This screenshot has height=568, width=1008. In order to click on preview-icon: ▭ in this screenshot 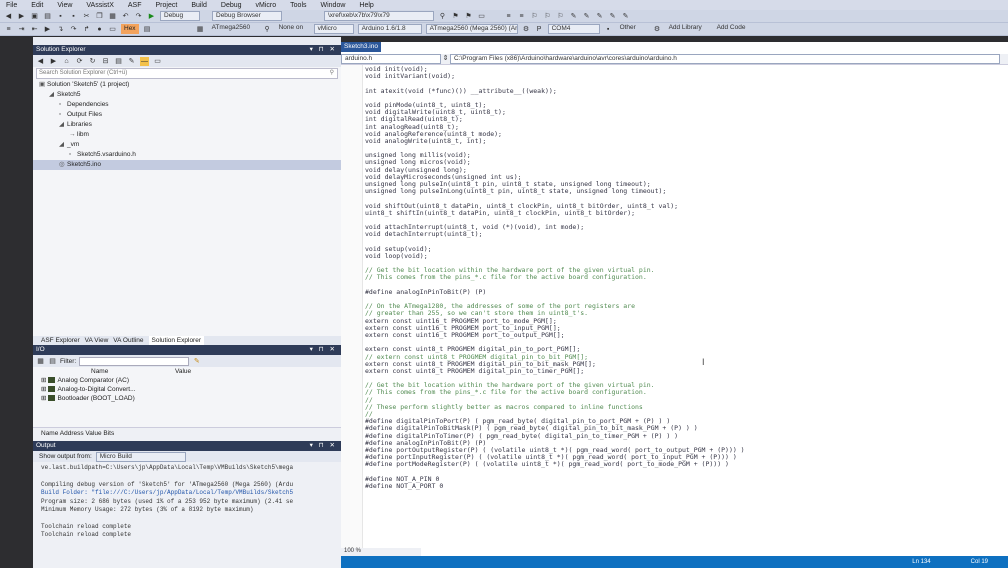, I will do `click(157, 61)`.